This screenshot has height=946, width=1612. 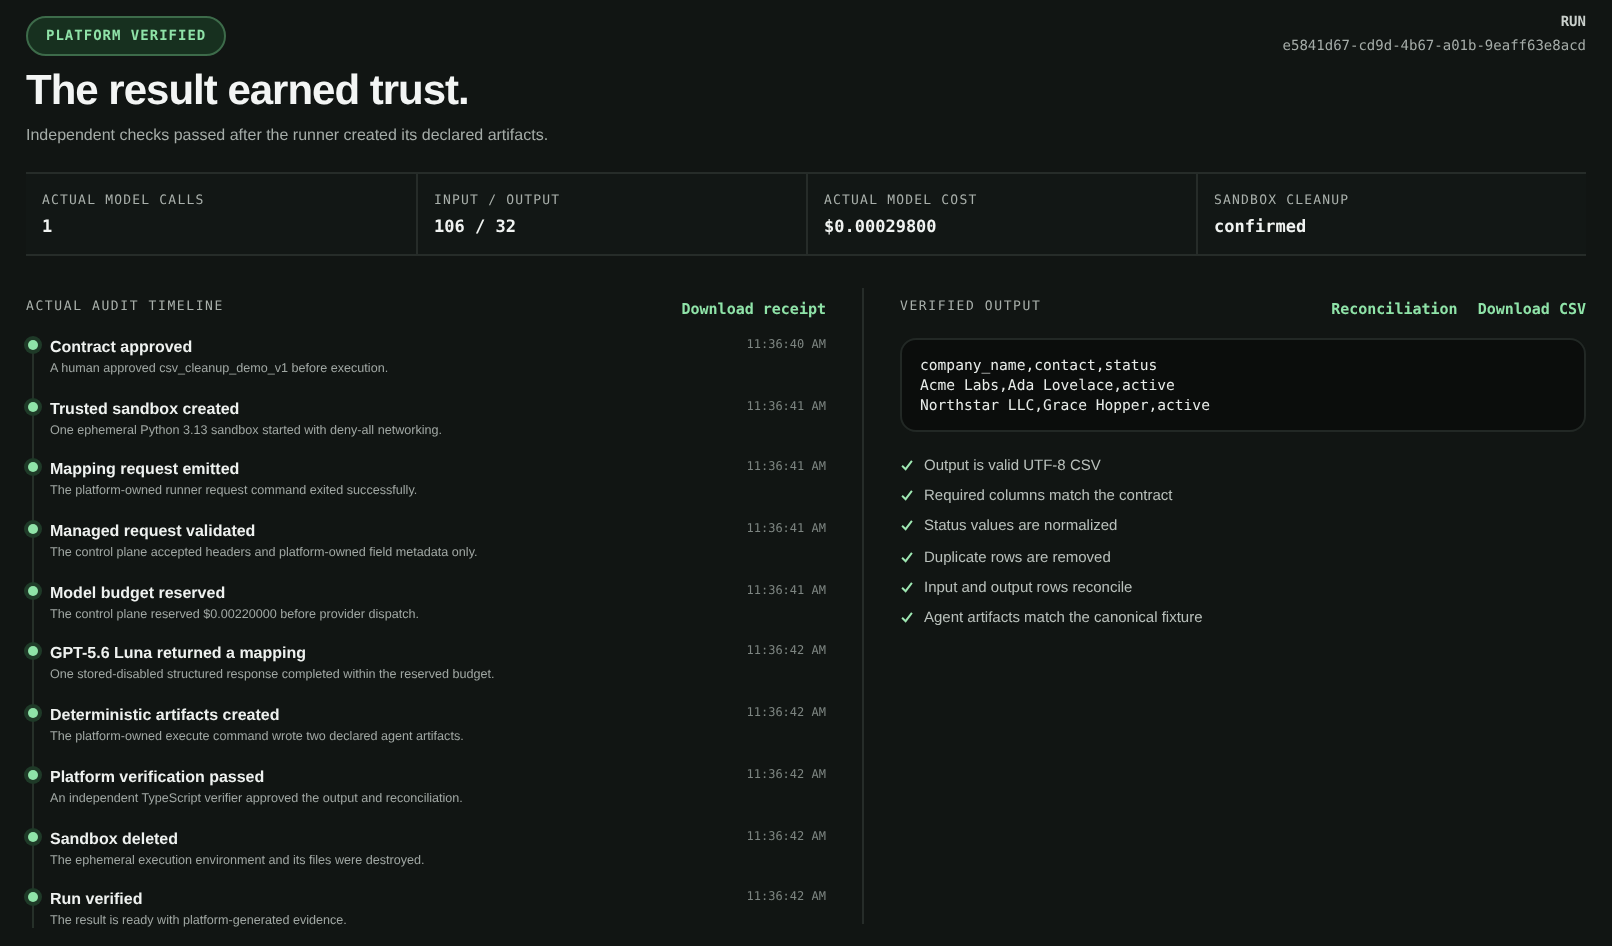 What do you see at coordinates (146, 469) in the screenshot?
I see `event-title: Mapping request emitted` at bounding box center [146, 469].